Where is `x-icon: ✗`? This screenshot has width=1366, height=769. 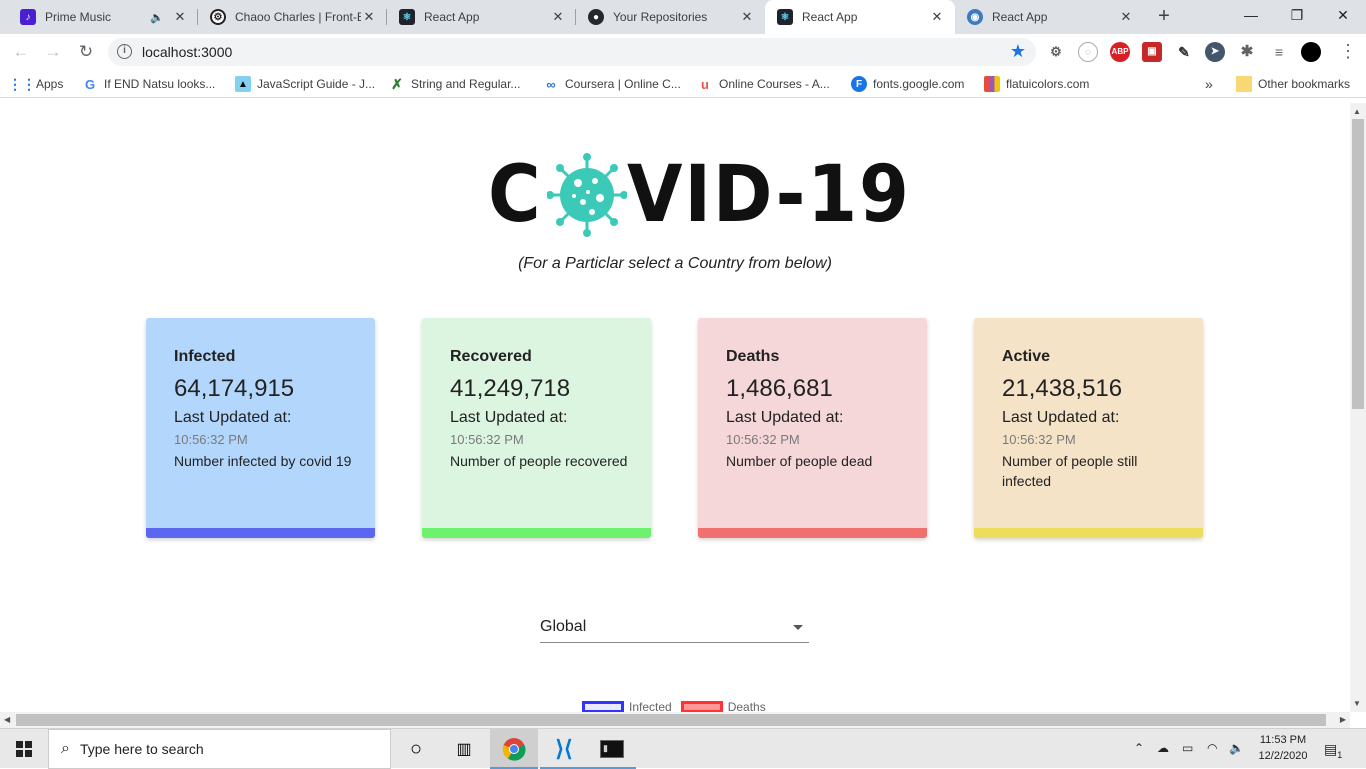
x-icon: ✗ is located at coordinates (397, 83).